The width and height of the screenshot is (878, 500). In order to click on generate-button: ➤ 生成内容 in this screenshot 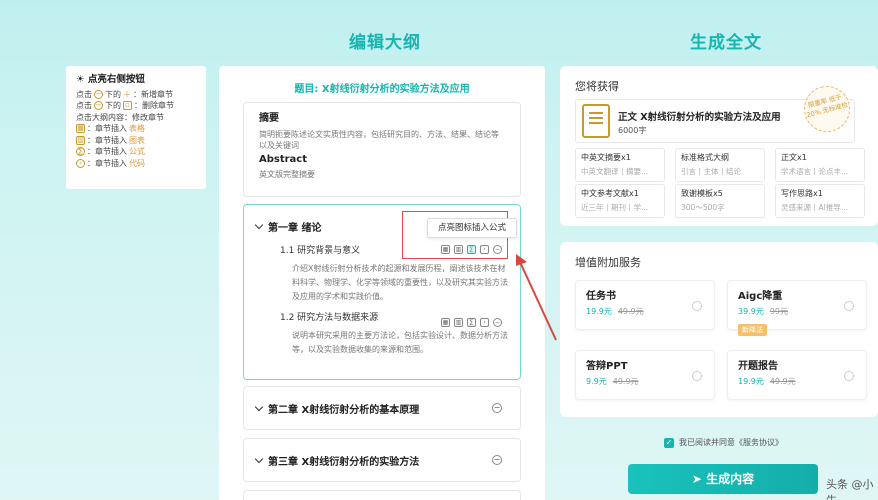, I will do `click(723, 479)`.